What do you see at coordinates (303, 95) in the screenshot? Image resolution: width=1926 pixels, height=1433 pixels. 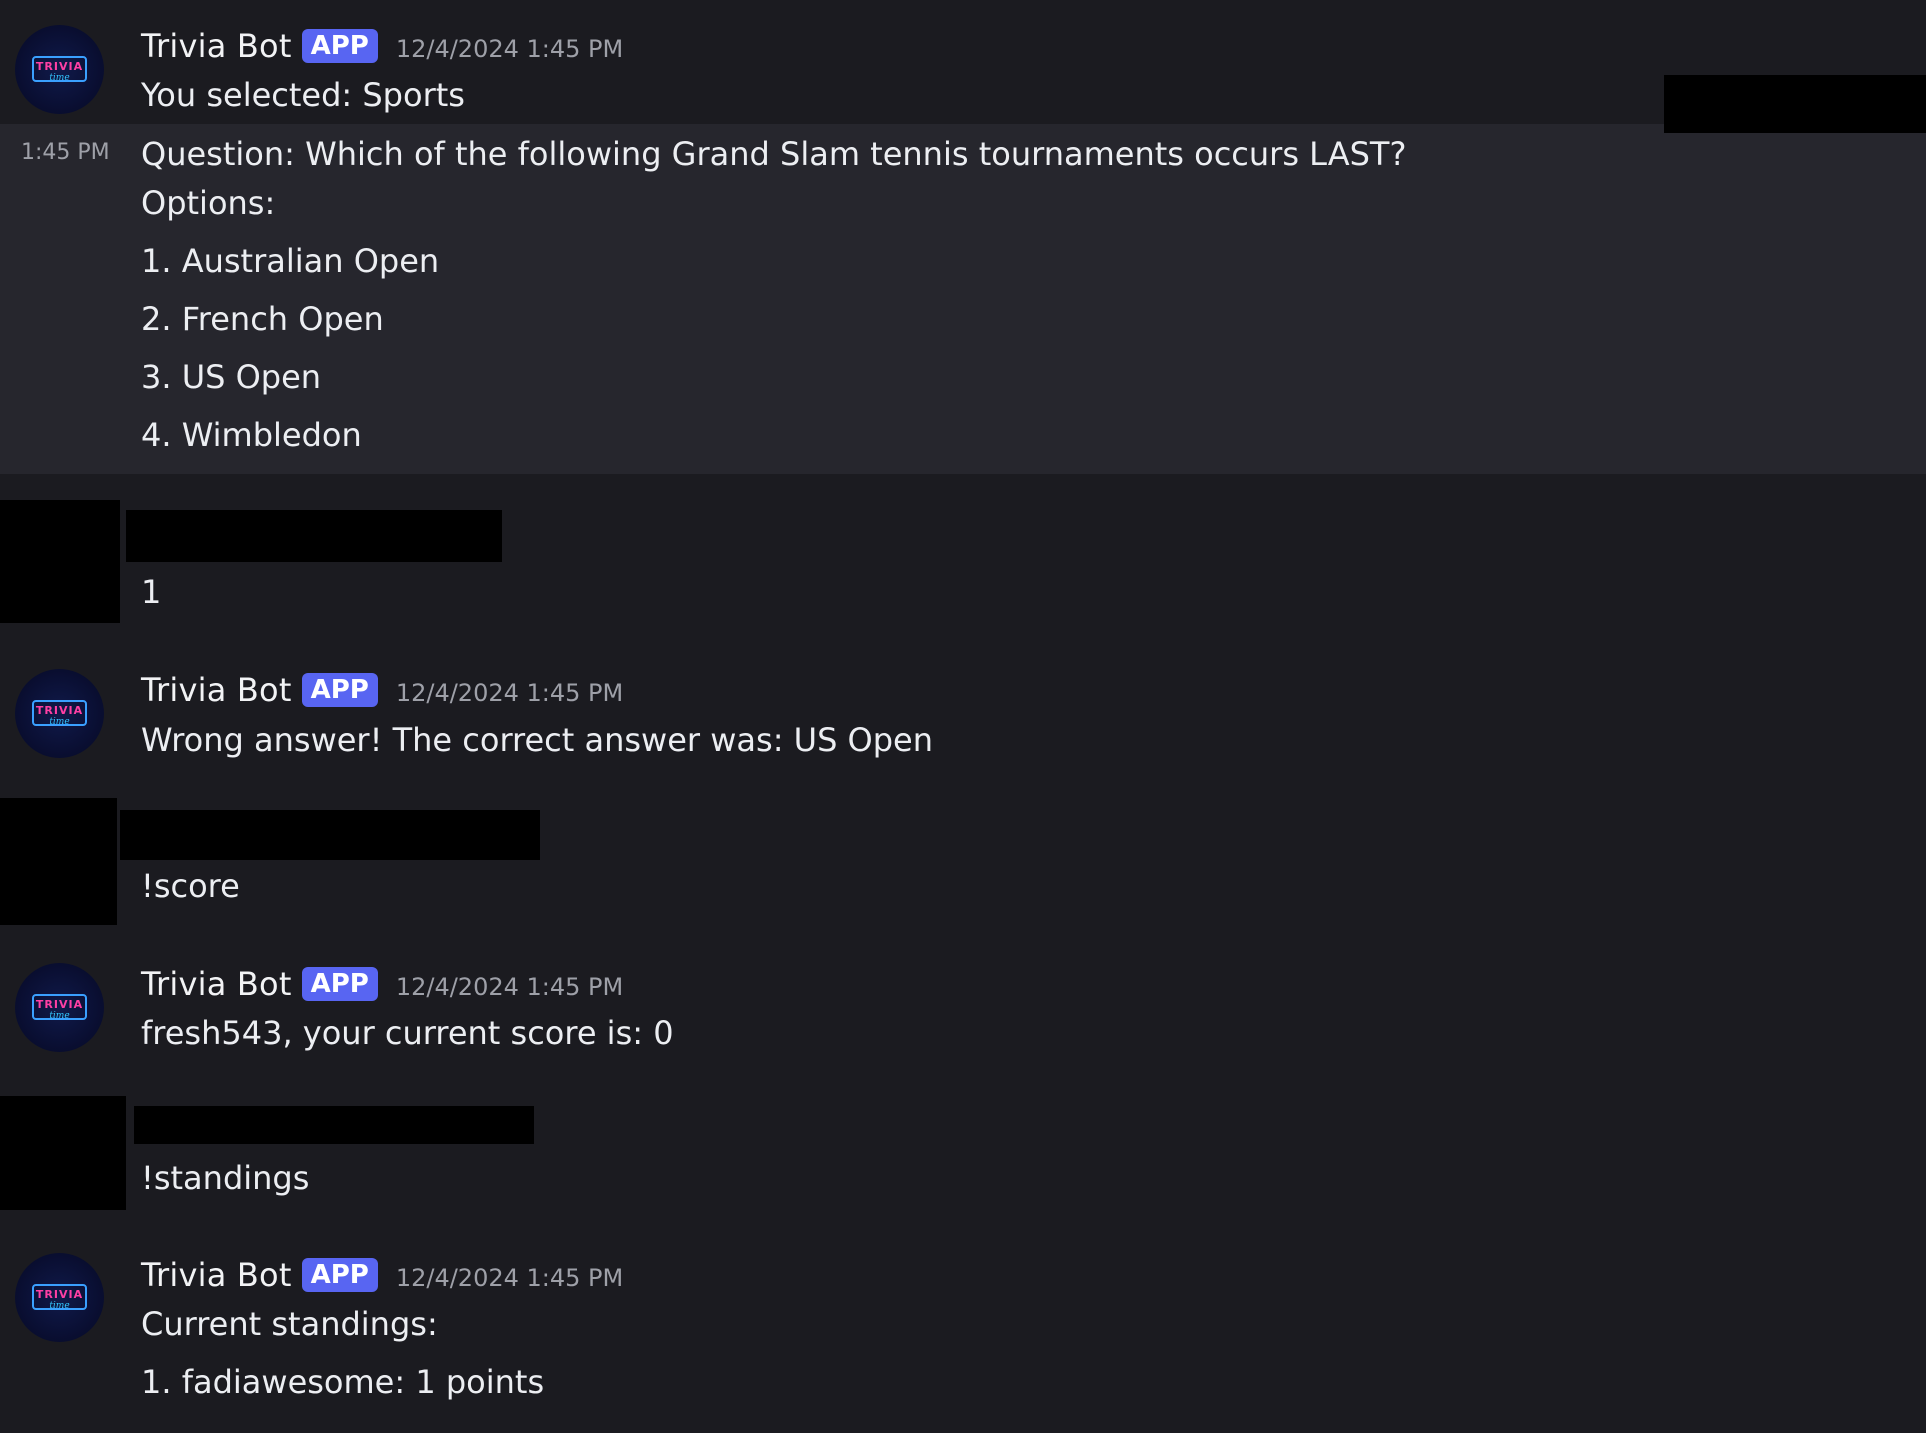 I see `message-text: You selected: Sports` at bounding box center [303, 95].